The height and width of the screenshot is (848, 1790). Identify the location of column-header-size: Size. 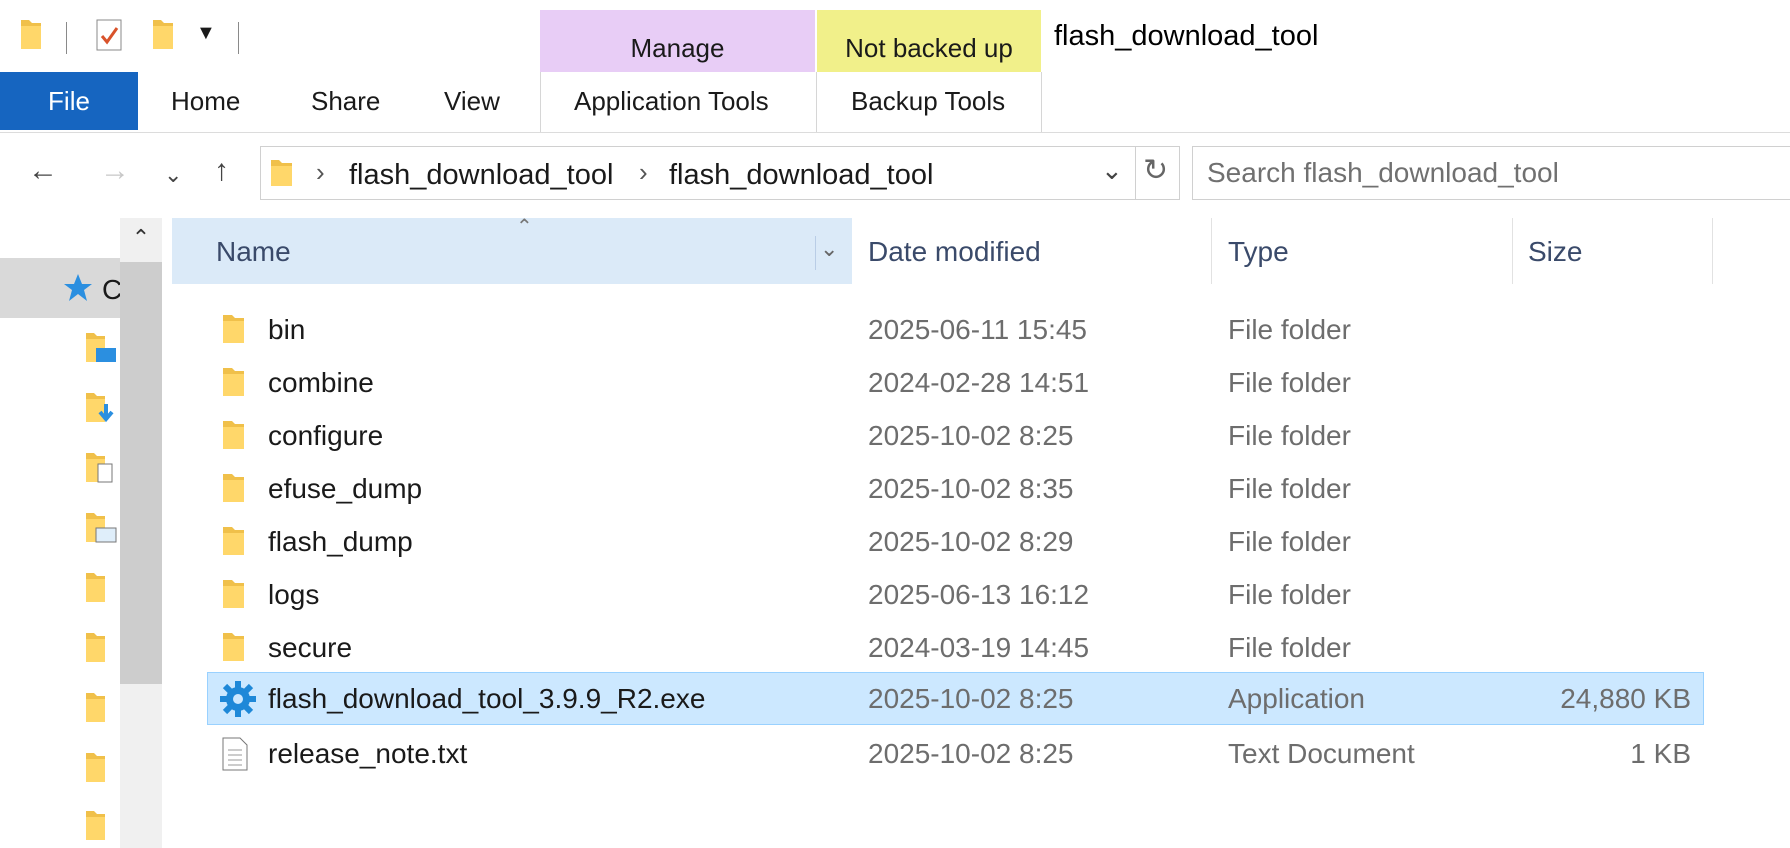
(1555, 252).